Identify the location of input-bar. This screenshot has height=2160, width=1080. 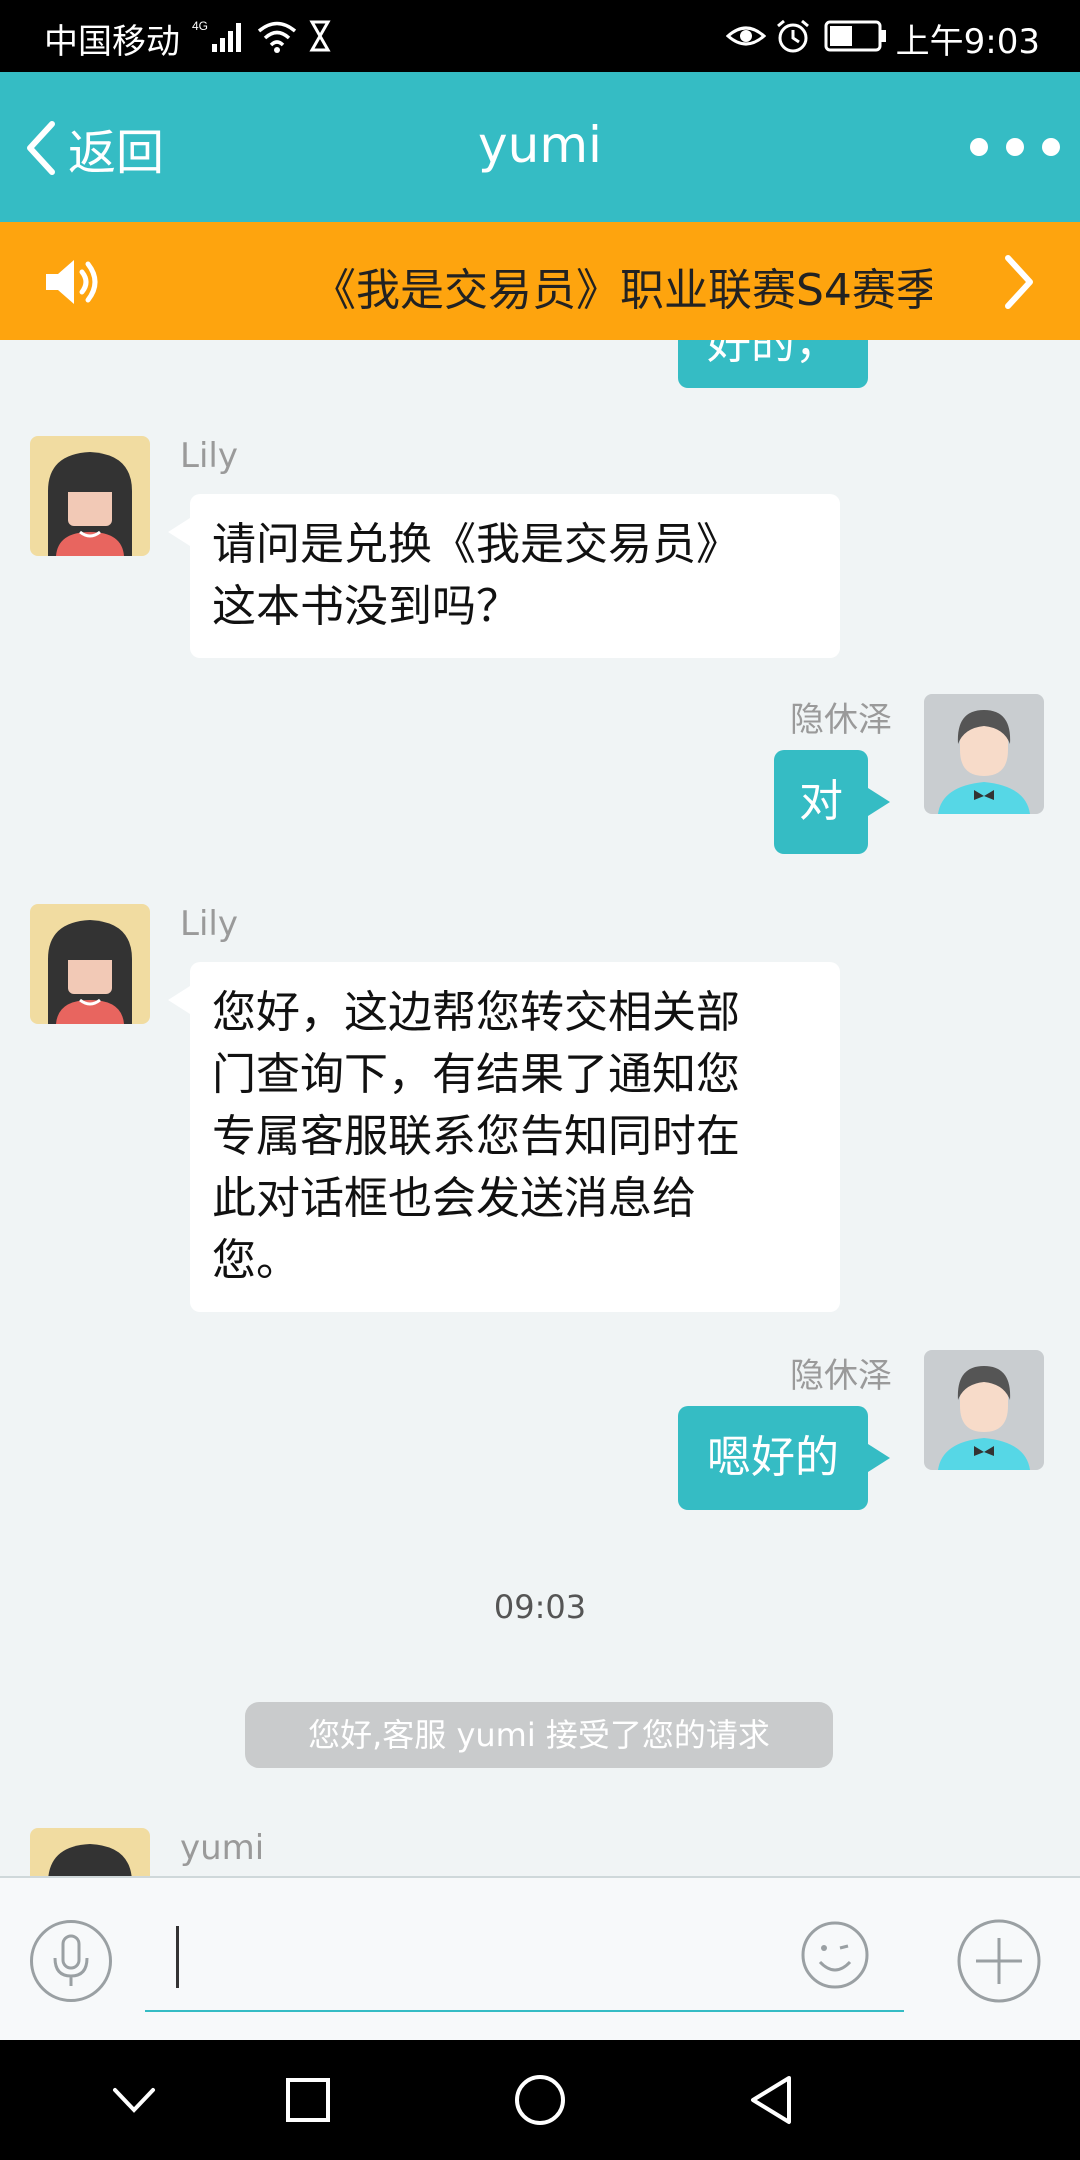
(540, 1959).